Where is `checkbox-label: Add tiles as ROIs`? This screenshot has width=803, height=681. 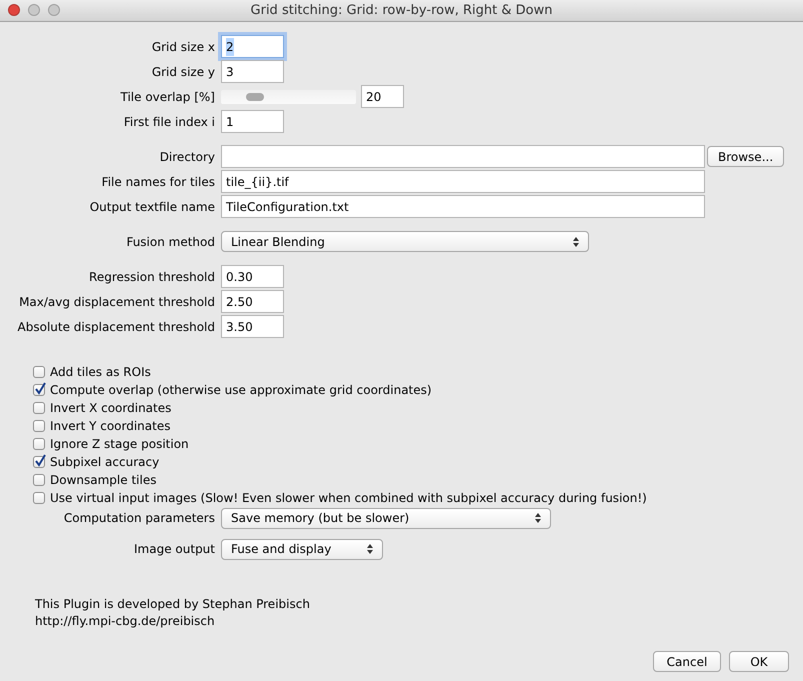 checkbox-label: Add tiles as ROIs is located at coordinates (100, 372).